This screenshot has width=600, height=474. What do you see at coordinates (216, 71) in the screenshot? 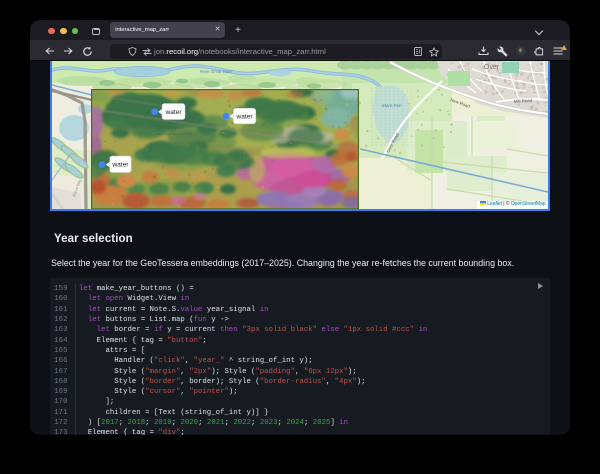
I see `svg-text: River Great Ouse` at bounding box center [216, 71].